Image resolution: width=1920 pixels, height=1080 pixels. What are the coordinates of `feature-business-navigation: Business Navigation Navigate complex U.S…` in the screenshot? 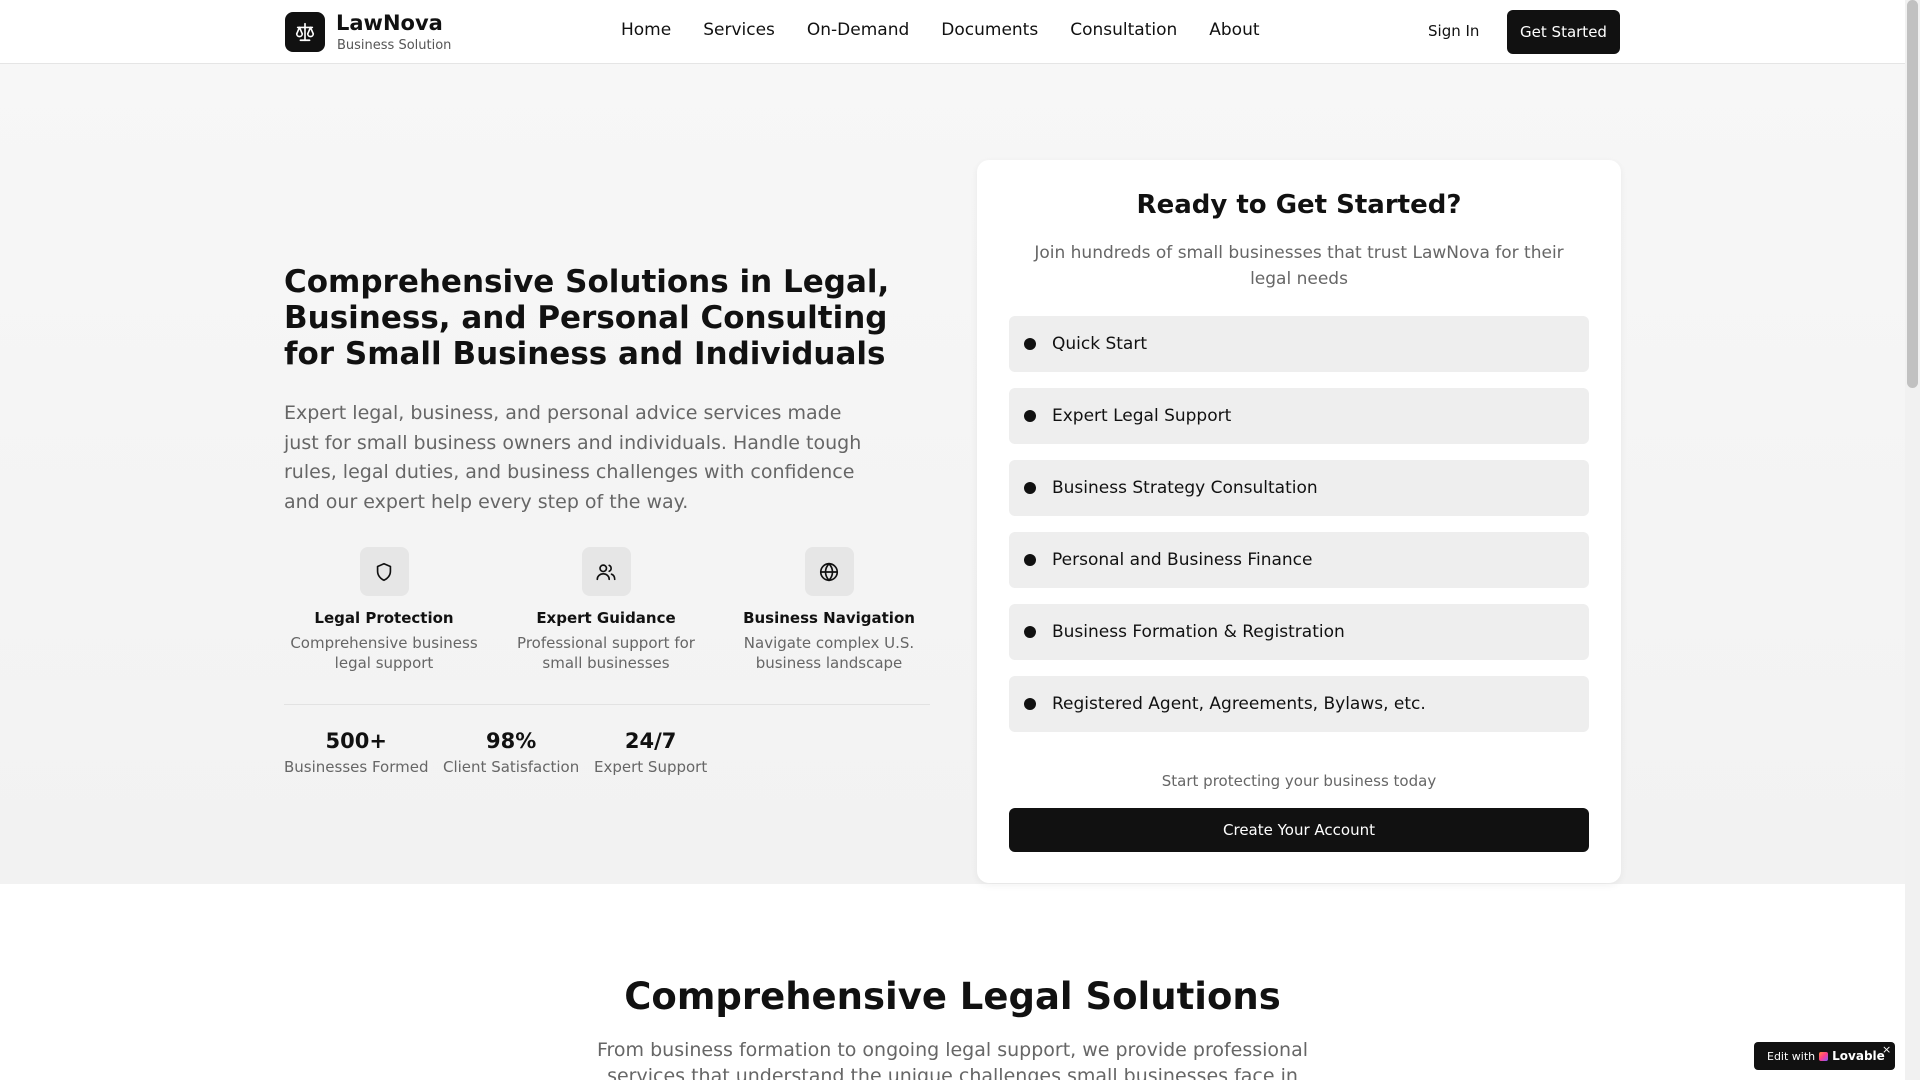 It's located at (829, 610).